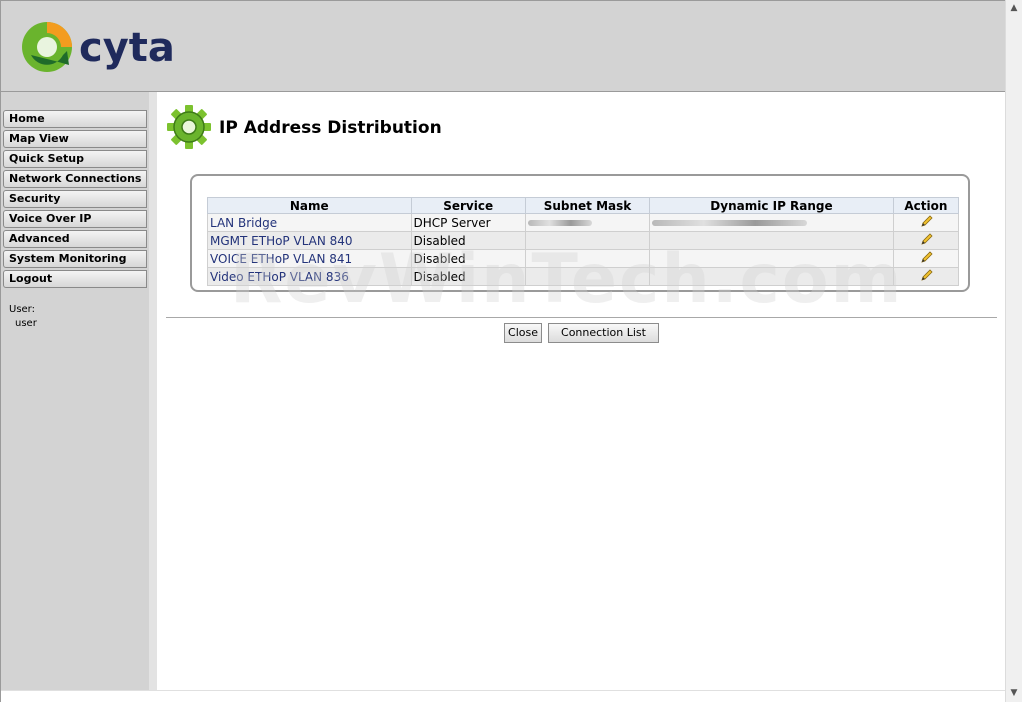  I want to click on table-row: VOICE ETHoP VLAN 841 Disabled, so click(583, 258).